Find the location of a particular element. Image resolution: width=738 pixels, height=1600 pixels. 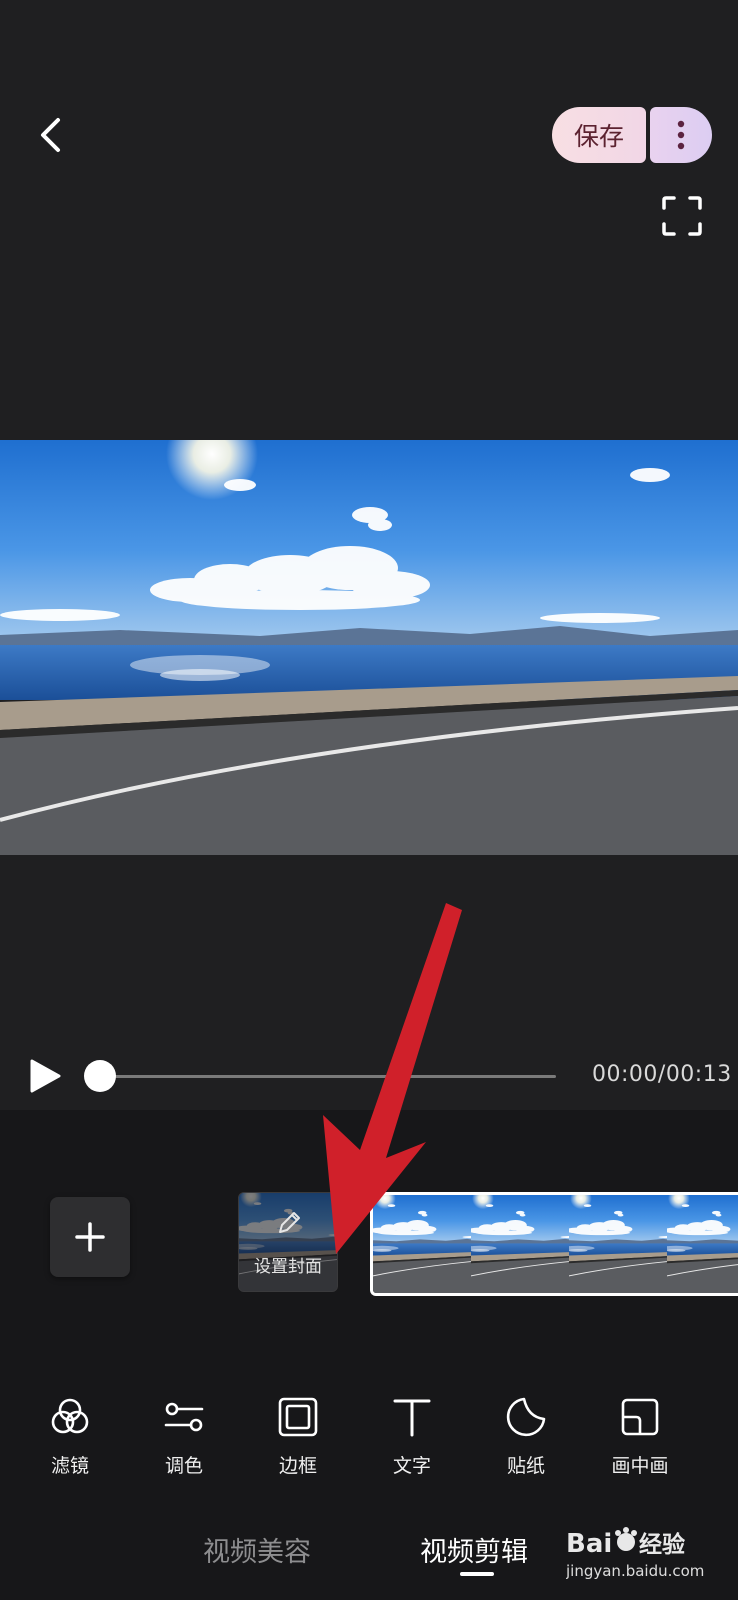

progress-handle is located at coordinates (100, 1076).